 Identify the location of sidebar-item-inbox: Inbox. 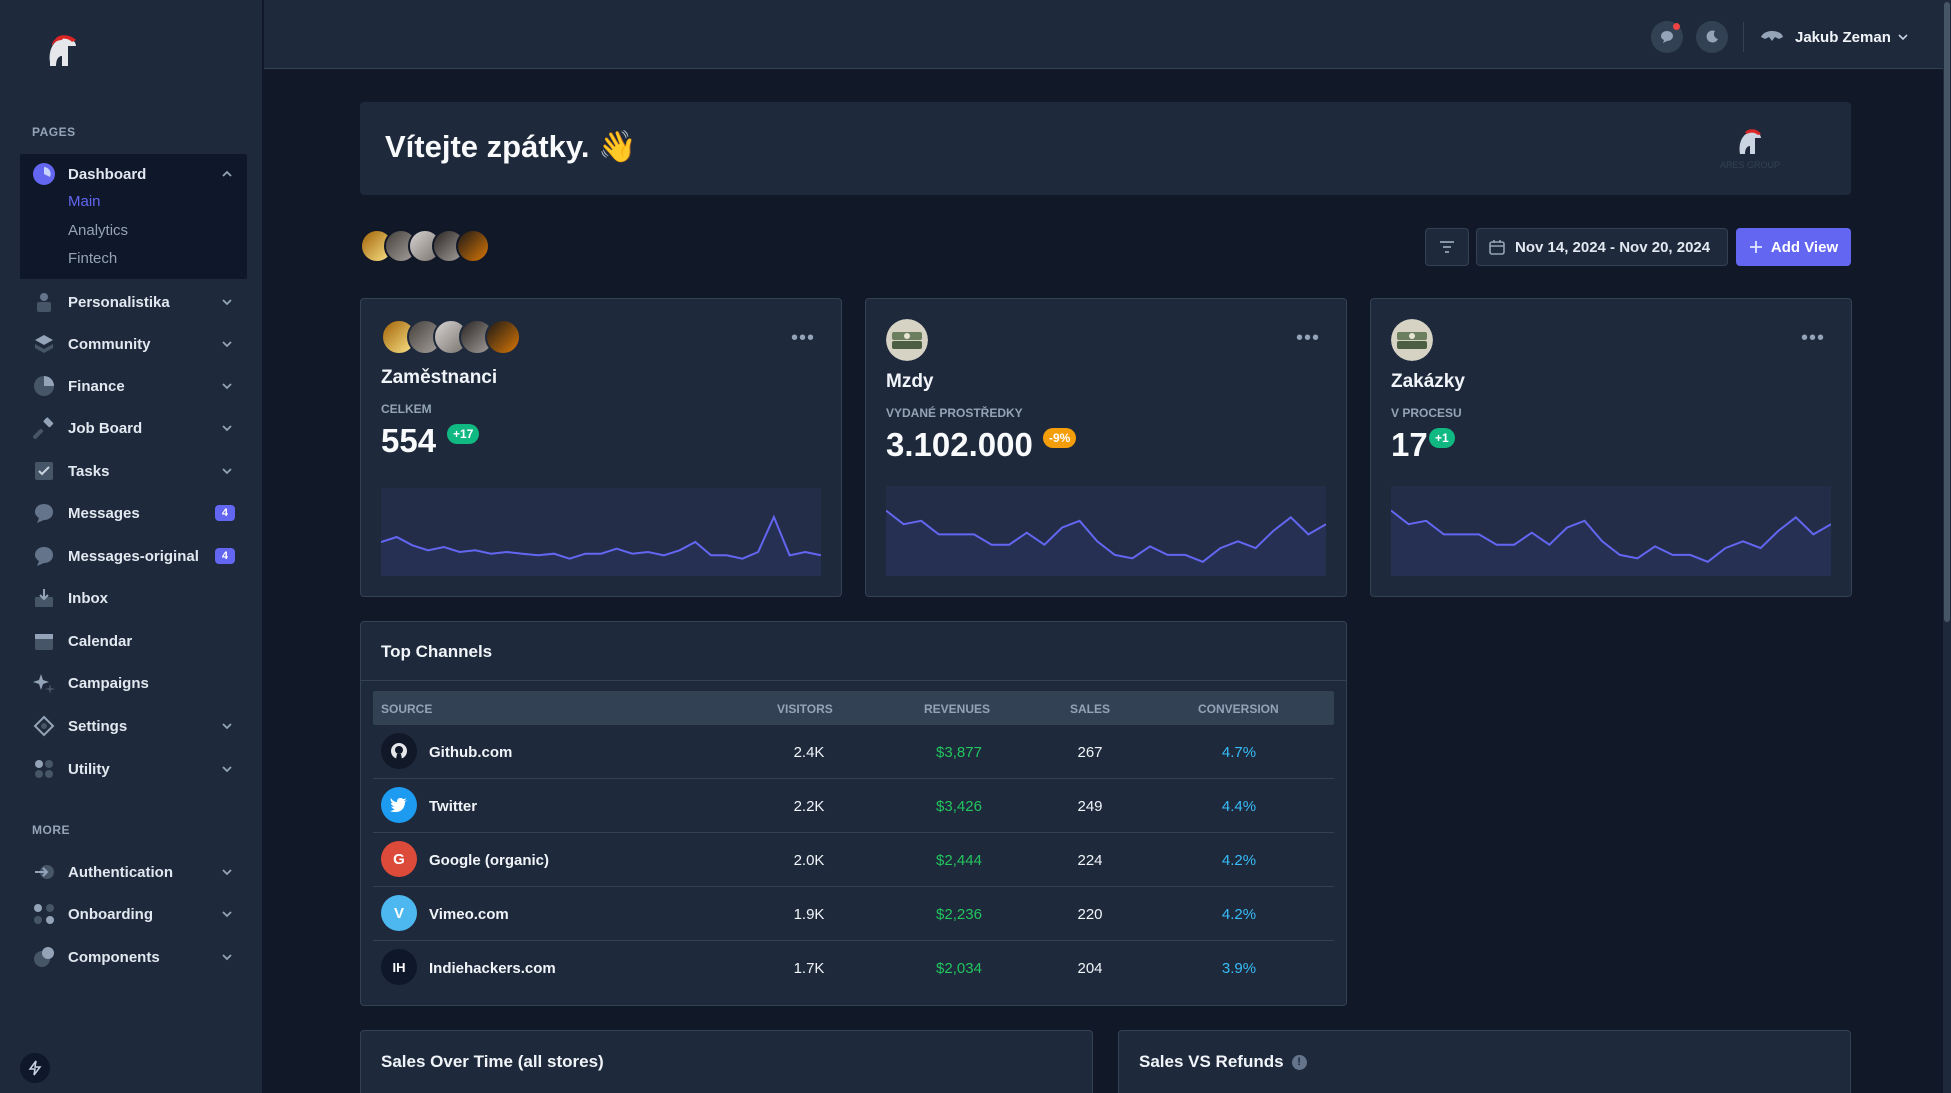
(133, 598).